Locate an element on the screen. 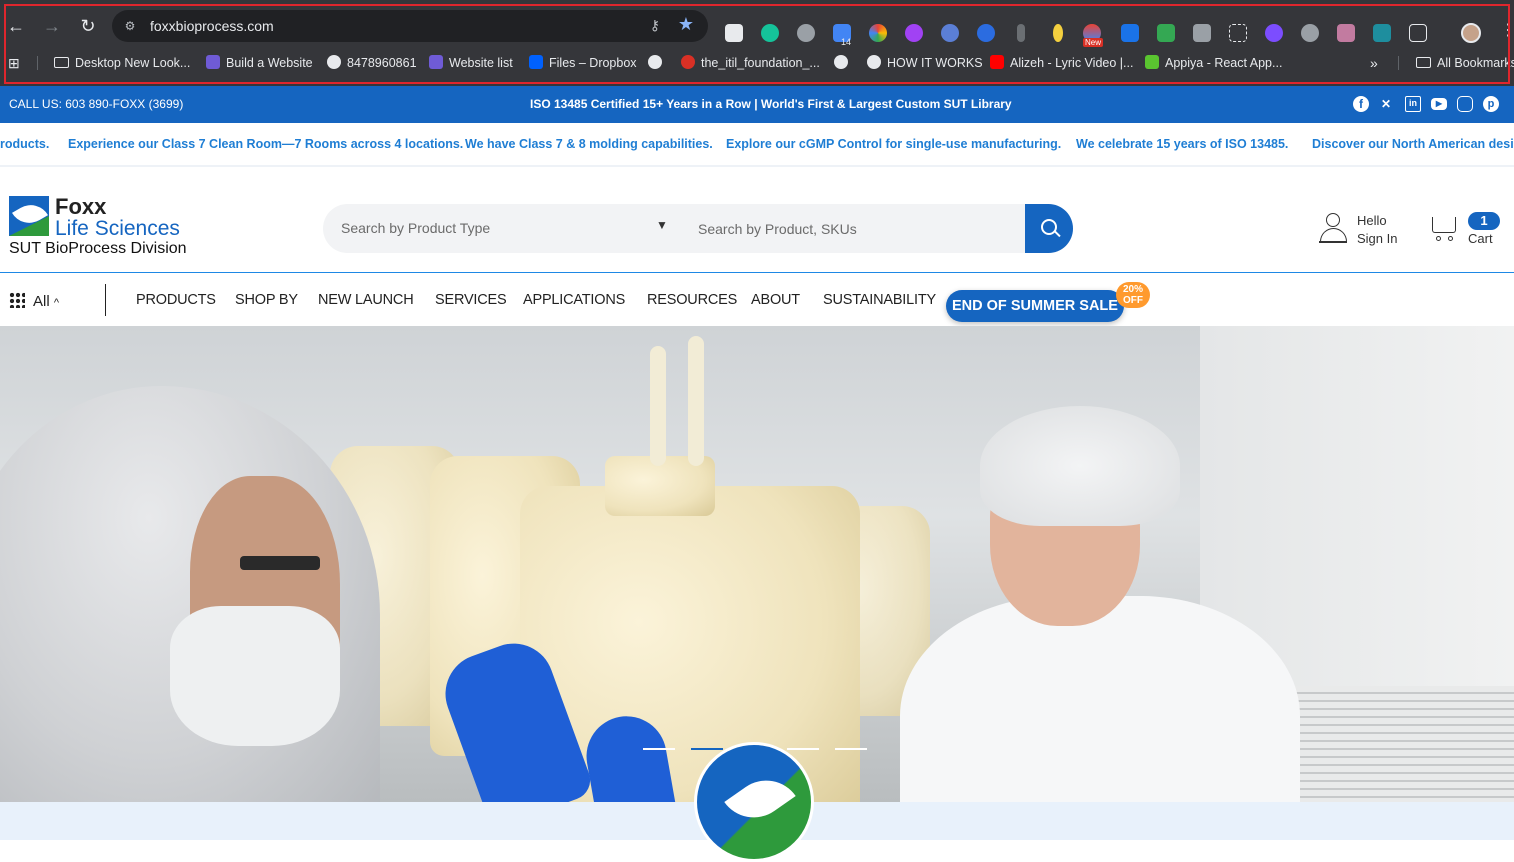 The height and width of the screenshot is (862, 1514). cart-label: Cart is located at coordinates (1480, 238).